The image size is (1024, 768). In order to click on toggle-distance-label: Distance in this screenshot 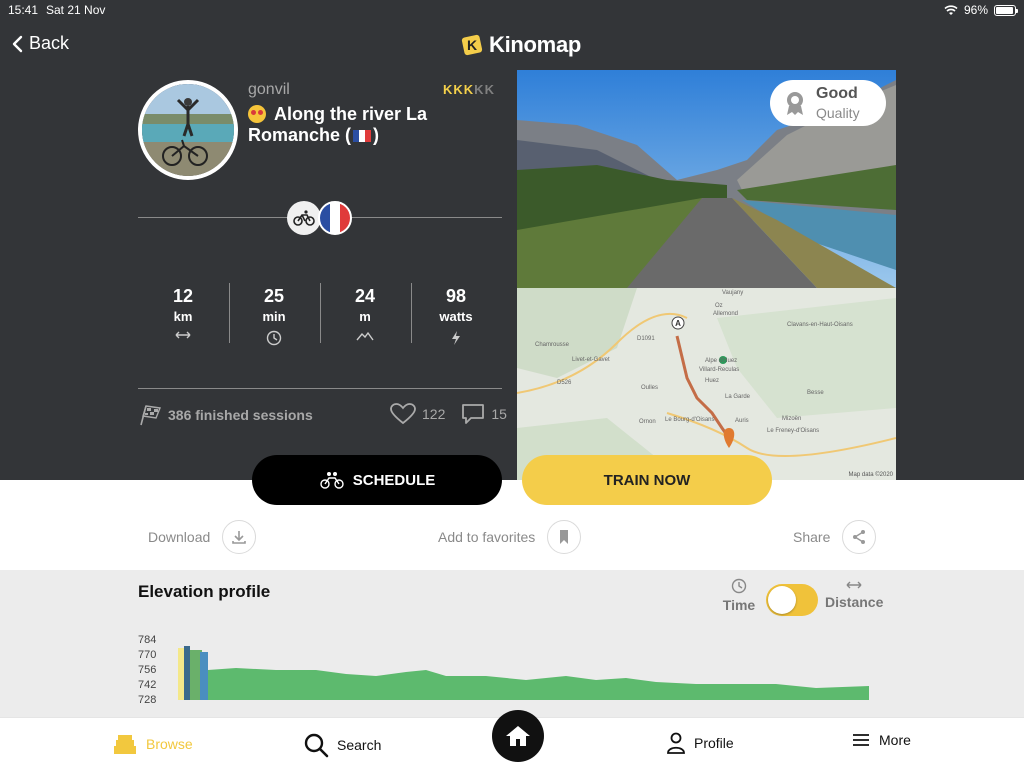, I will do `click(854, 594)`.